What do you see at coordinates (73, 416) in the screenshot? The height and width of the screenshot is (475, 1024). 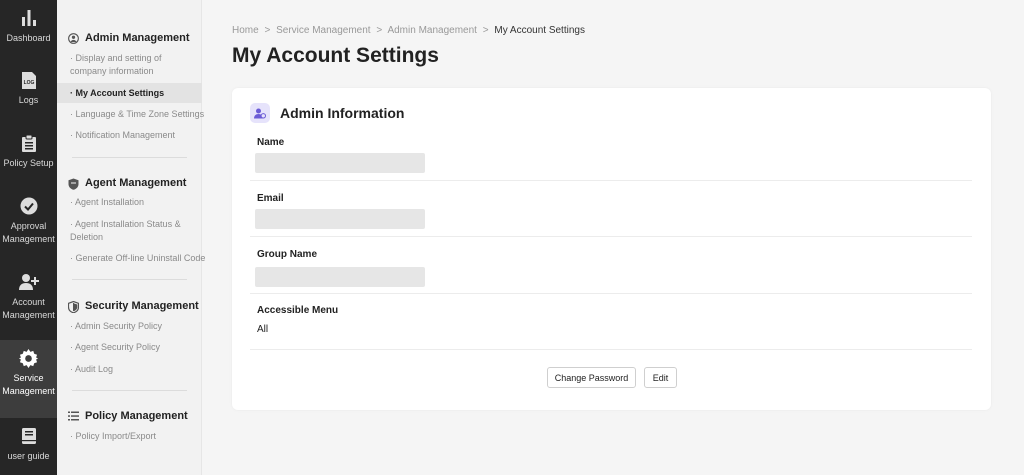 I see `list-icon` at bounding box center [73, 416].